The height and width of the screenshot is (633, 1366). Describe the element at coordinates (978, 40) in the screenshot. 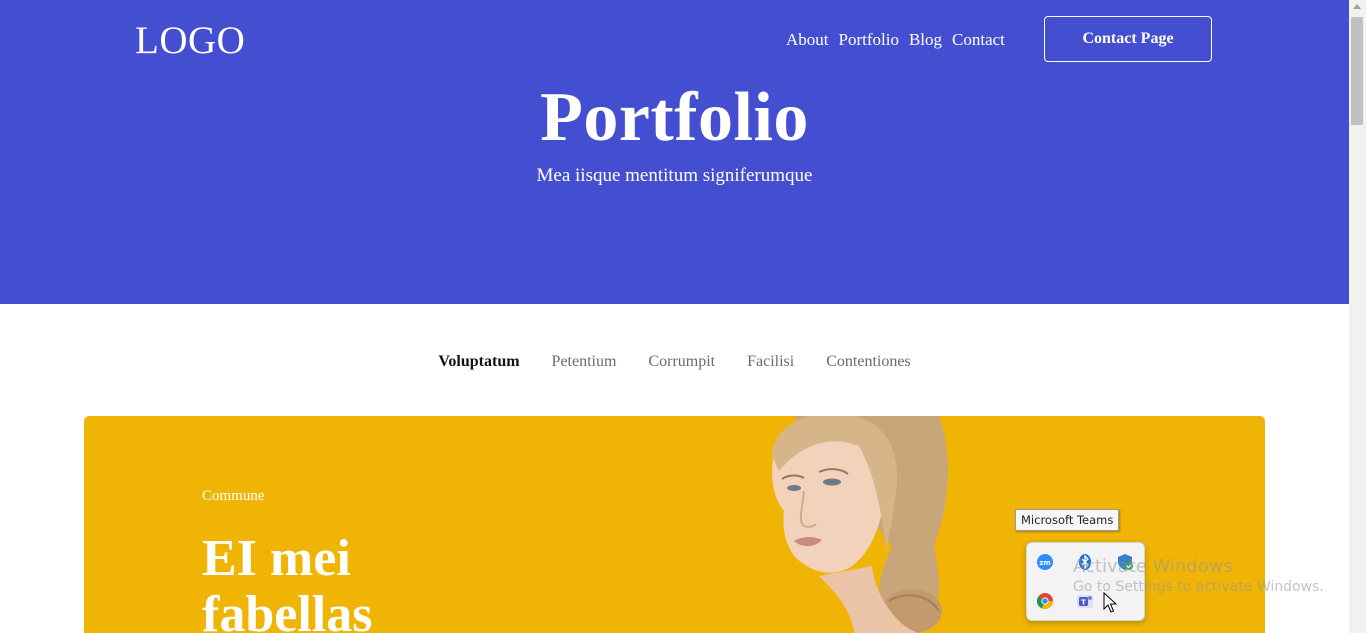

I see `nav-contact: Contact` at that location.